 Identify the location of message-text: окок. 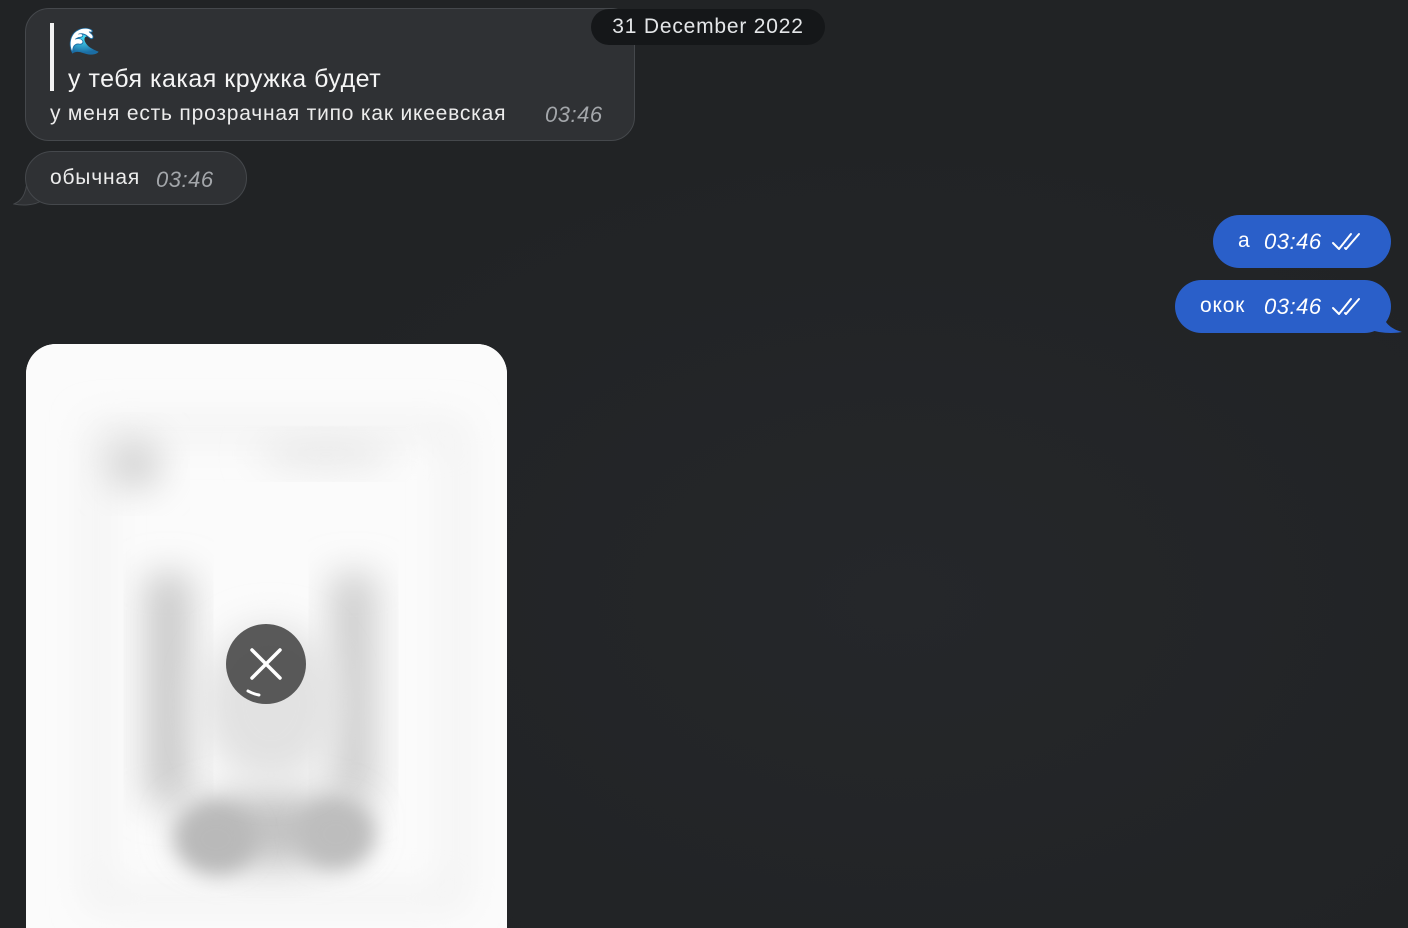
(1223, 305).